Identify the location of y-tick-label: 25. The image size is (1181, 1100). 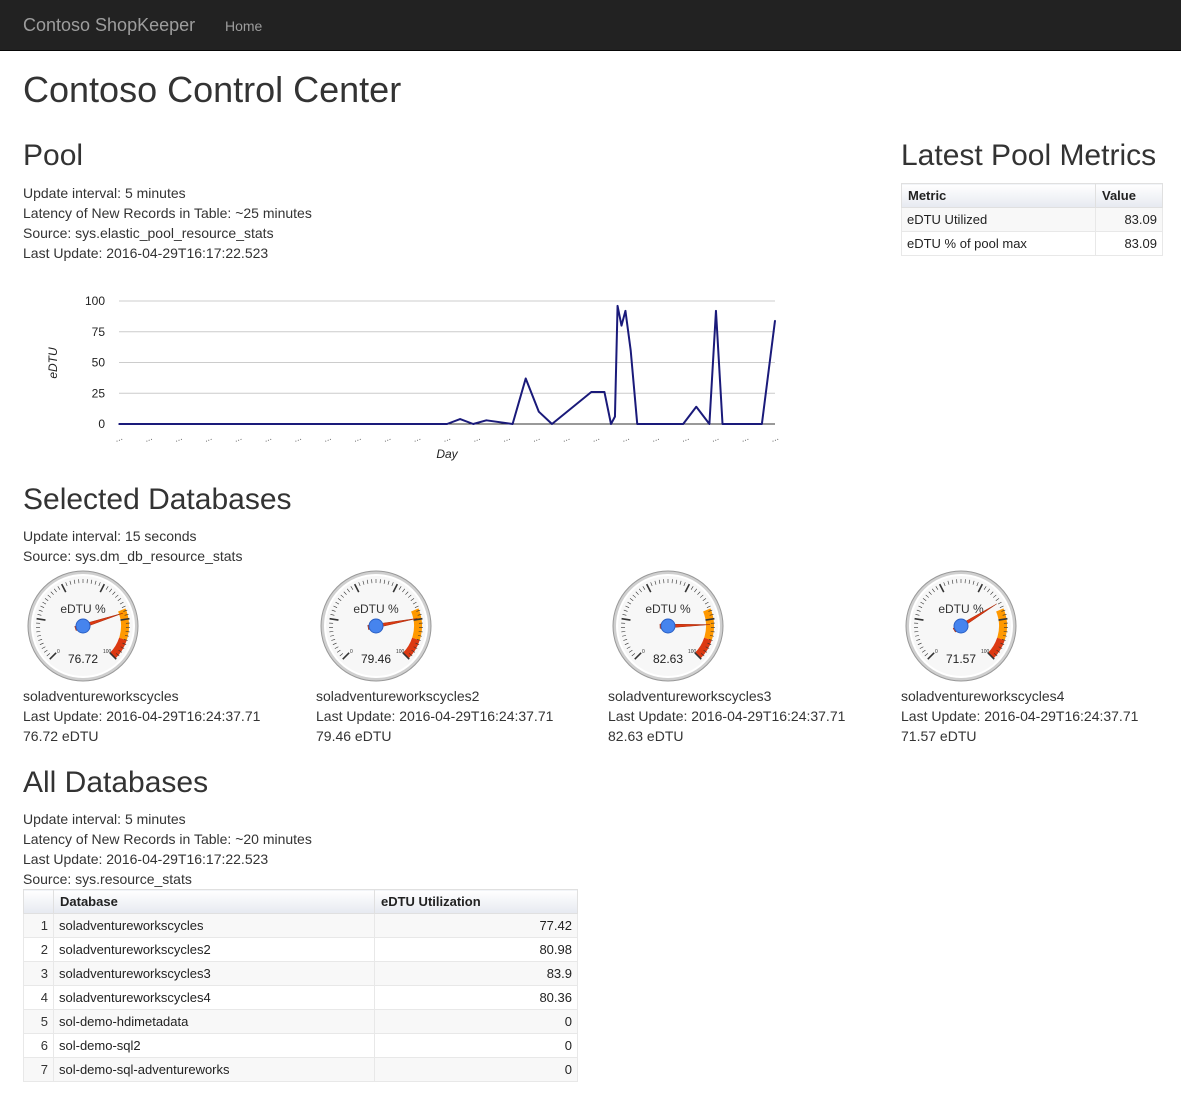
(99, 393).